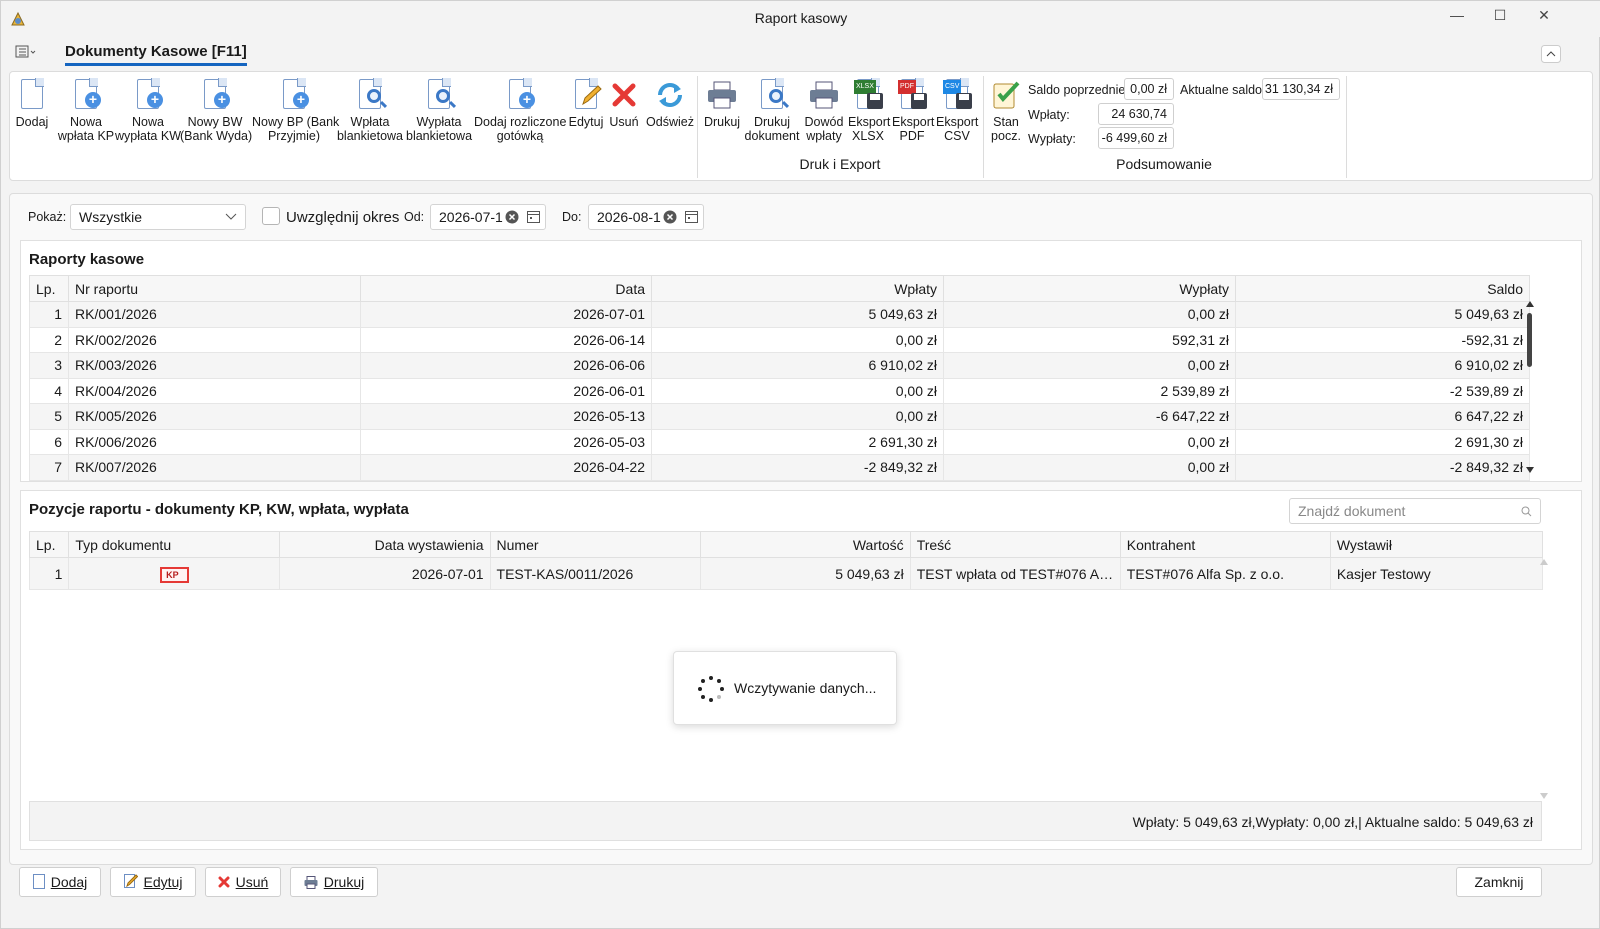 The width and height of the screenshot is (1600, 929). Describe the element at coordinates (506, 339) in the screenshot. I see `cell-data: 2026-06-14` at that location.